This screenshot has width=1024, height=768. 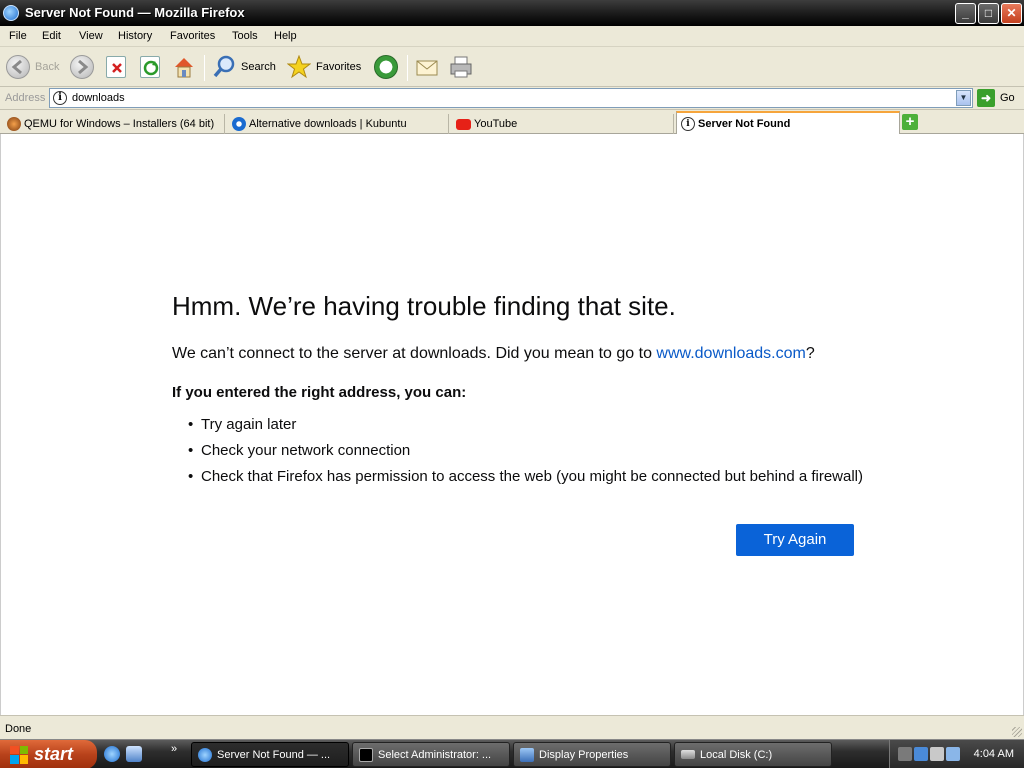 I want to click on start-button: start, so click(x=48, y=754).